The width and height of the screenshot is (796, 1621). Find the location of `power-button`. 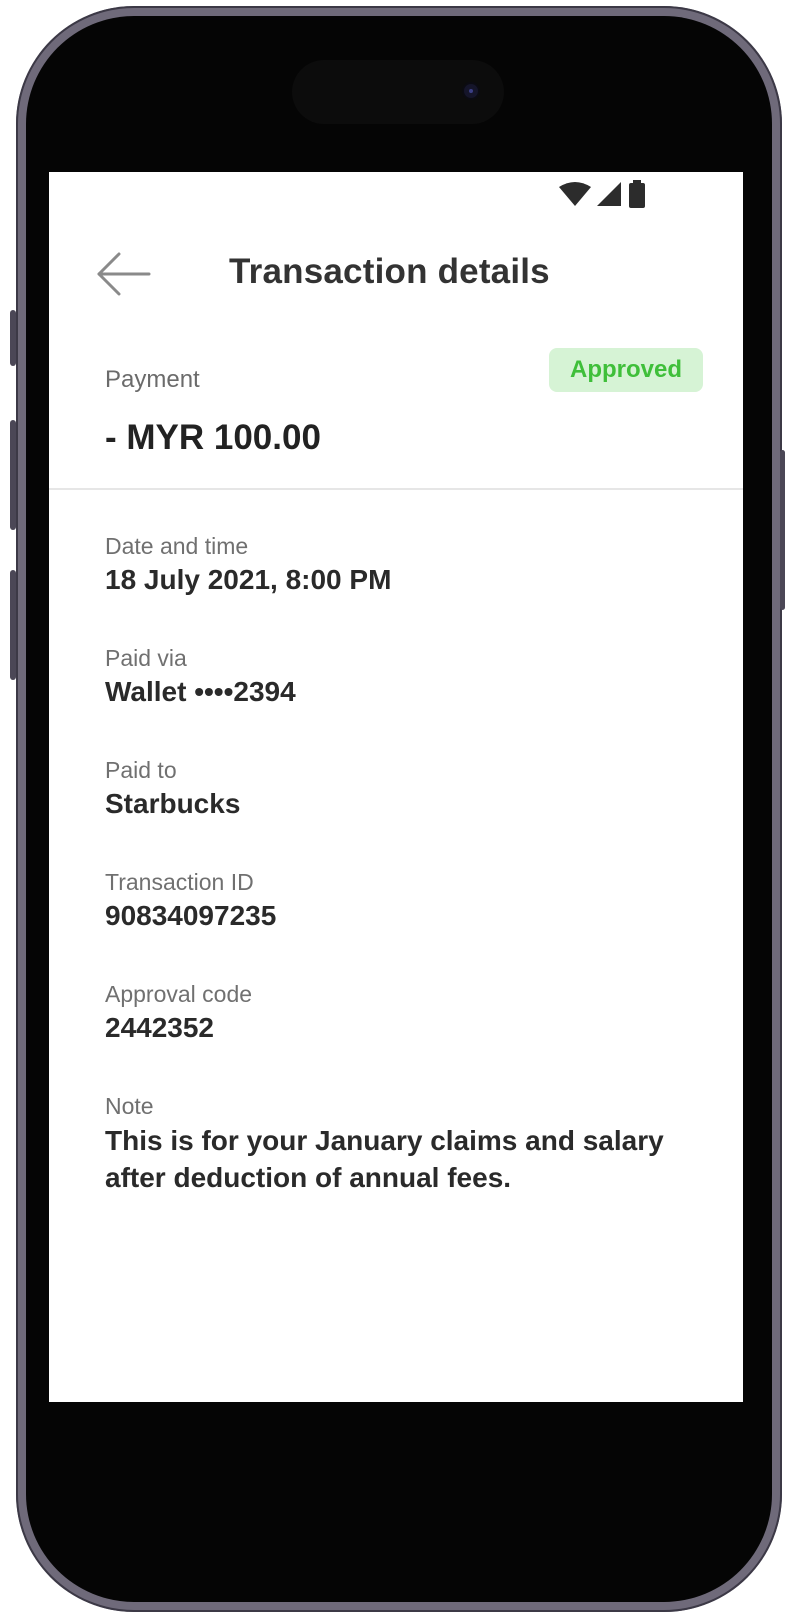

power-button is located at coordinates (782, 530).